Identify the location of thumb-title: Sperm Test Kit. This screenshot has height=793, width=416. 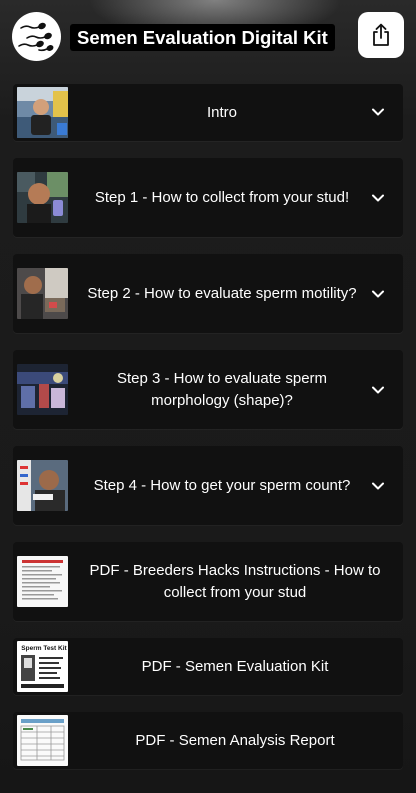
(44, 648).